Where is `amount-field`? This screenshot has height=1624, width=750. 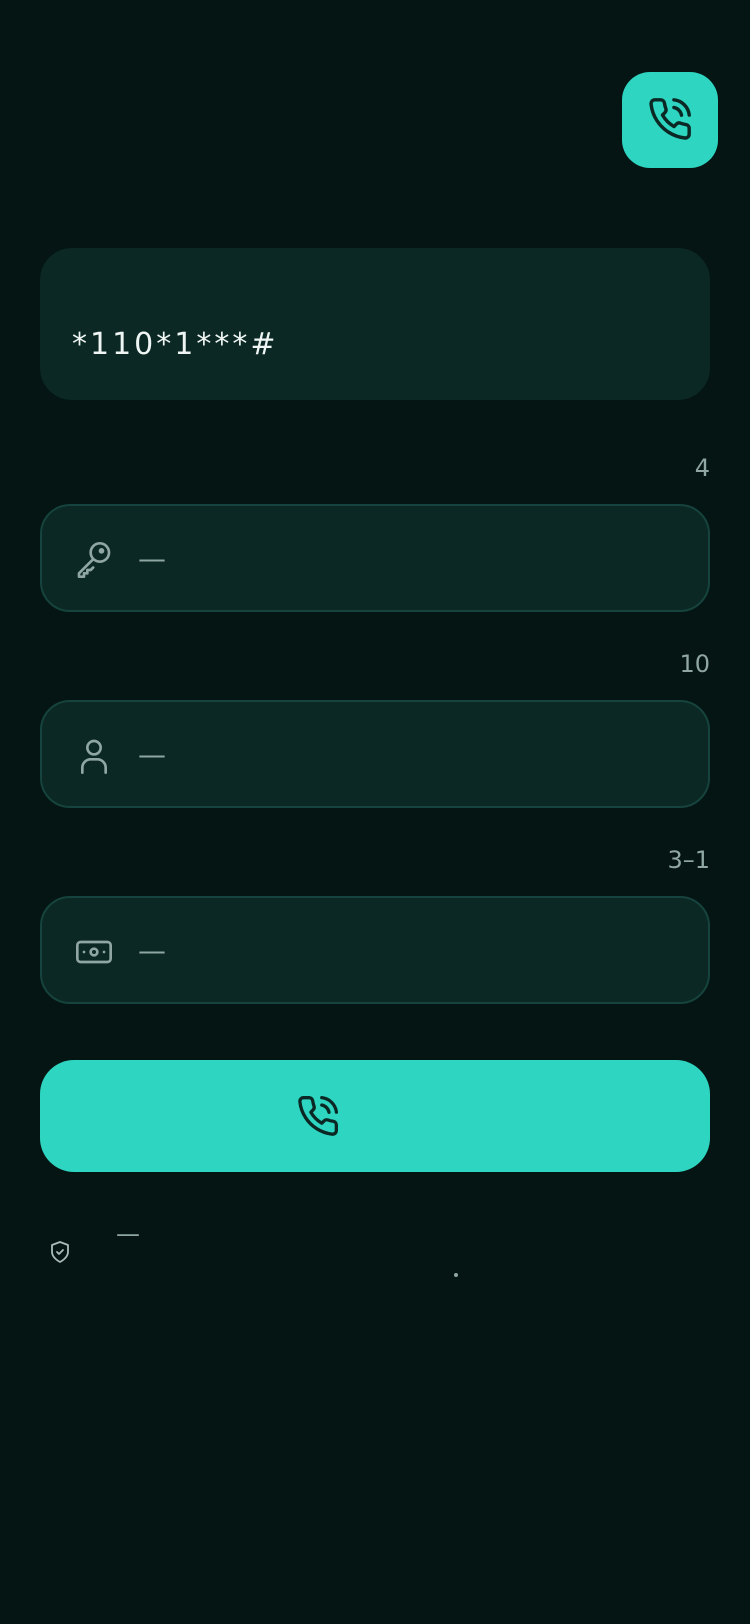
amount-field is located at coordinates (375, 950).